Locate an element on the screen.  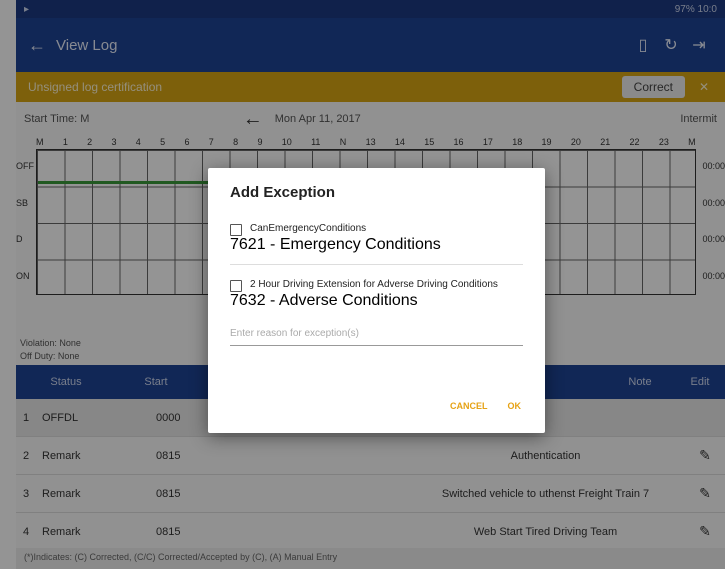
divider is located at coordinates (376, 264).